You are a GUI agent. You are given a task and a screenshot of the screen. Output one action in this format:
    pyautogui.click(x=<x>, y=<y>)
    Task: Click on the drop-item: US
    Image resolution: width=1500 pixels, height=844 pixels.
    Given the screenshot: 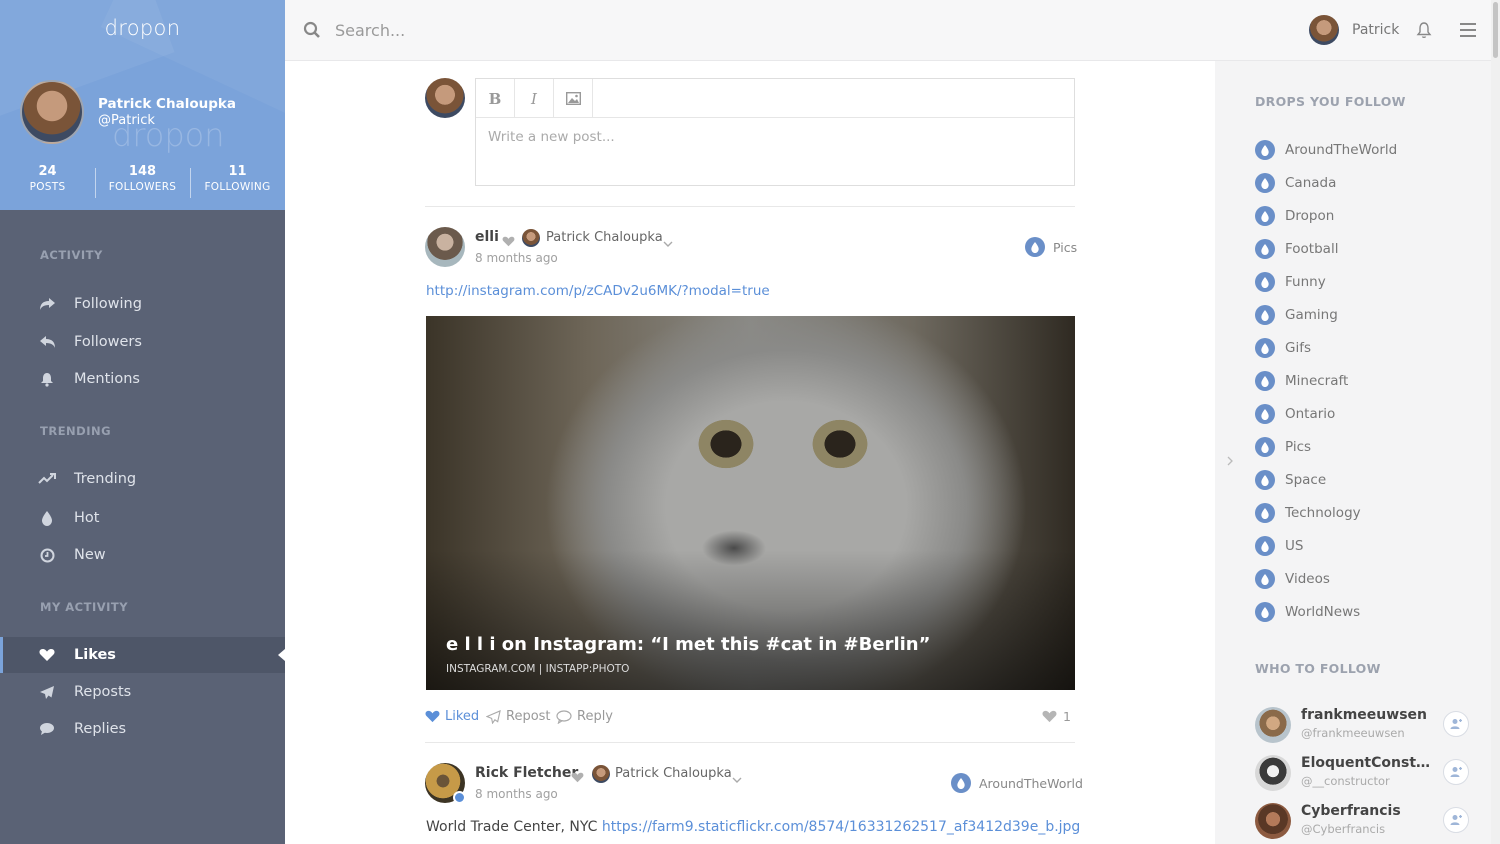 What is the action you would take?
    pyautogui.click(x=1279, y=546)
    